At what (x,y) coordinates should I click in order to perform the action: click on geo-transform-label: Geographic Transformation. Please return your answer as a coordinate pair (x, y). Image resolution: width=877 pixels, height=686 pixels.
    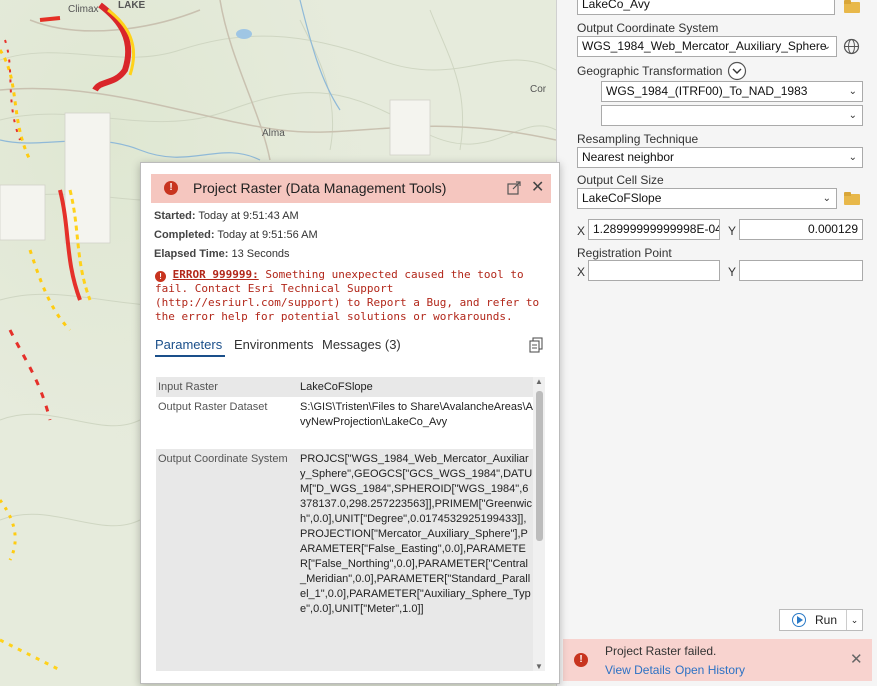
    Looking at the image, I should click on (650, 71).